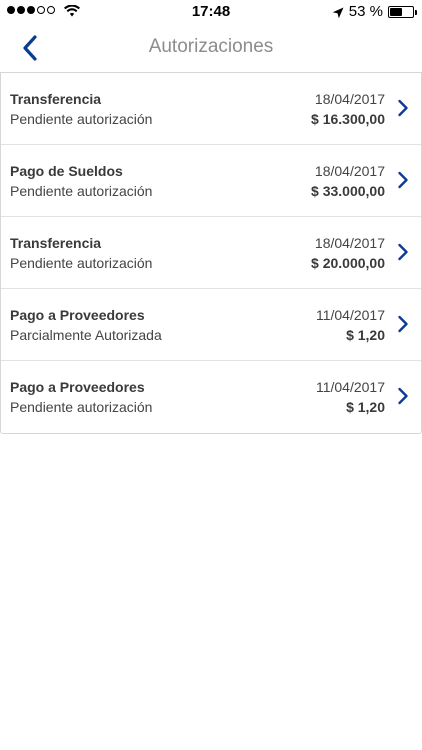 This screenshot has width=422, height=750. I want to click on authorization-status: Parcialmente Autorizada, so click(86, 335).